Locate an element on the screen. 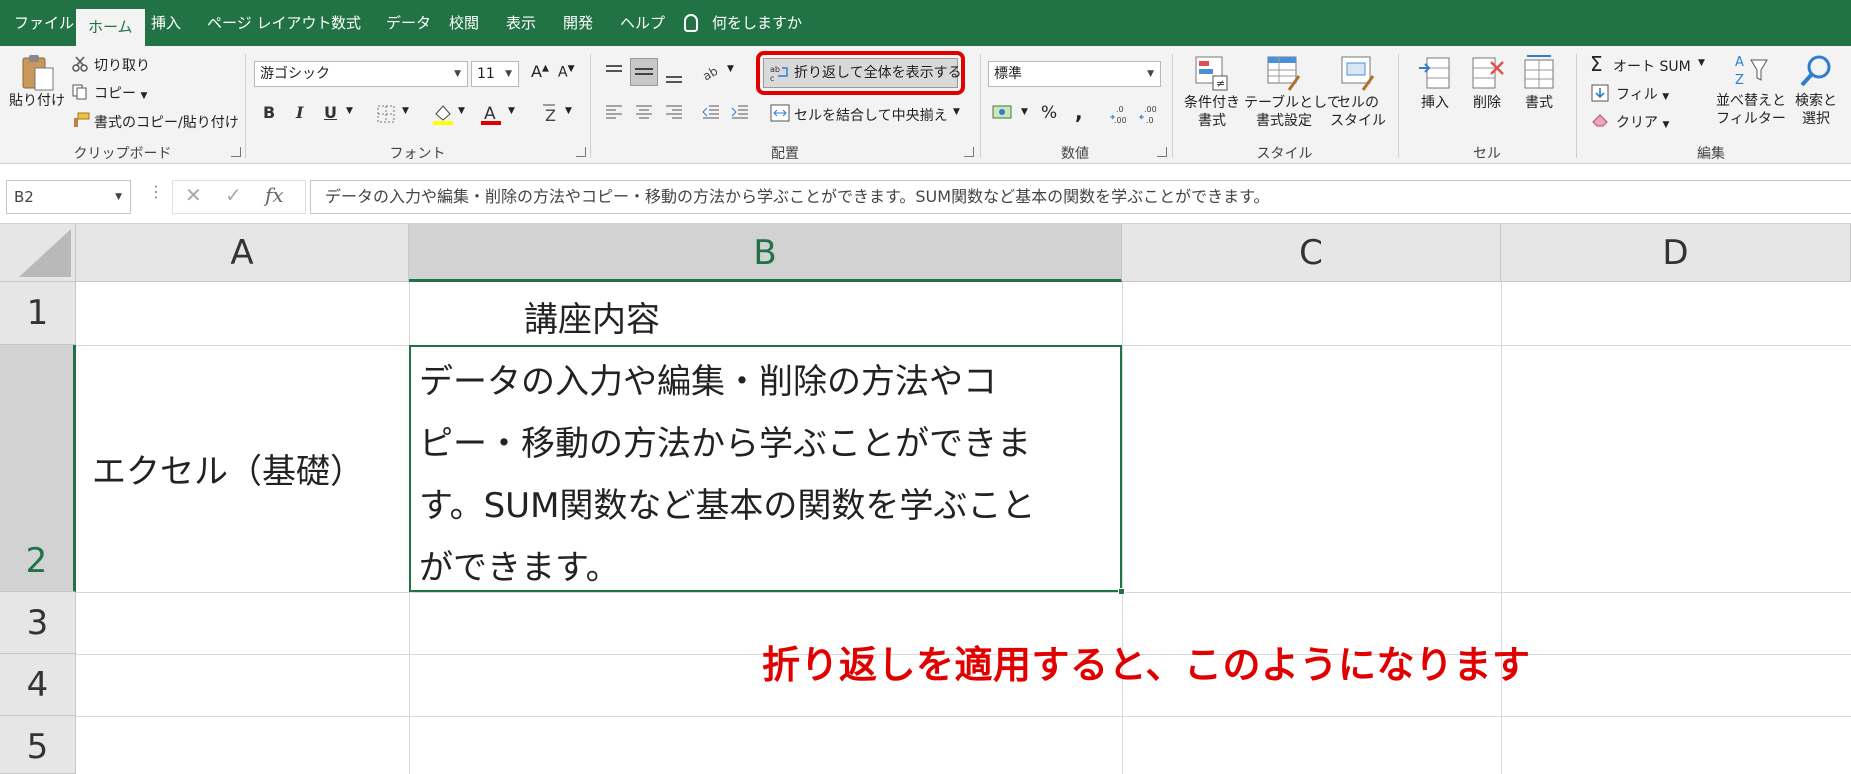  align-middle-button is located at coordinates (644, 72).